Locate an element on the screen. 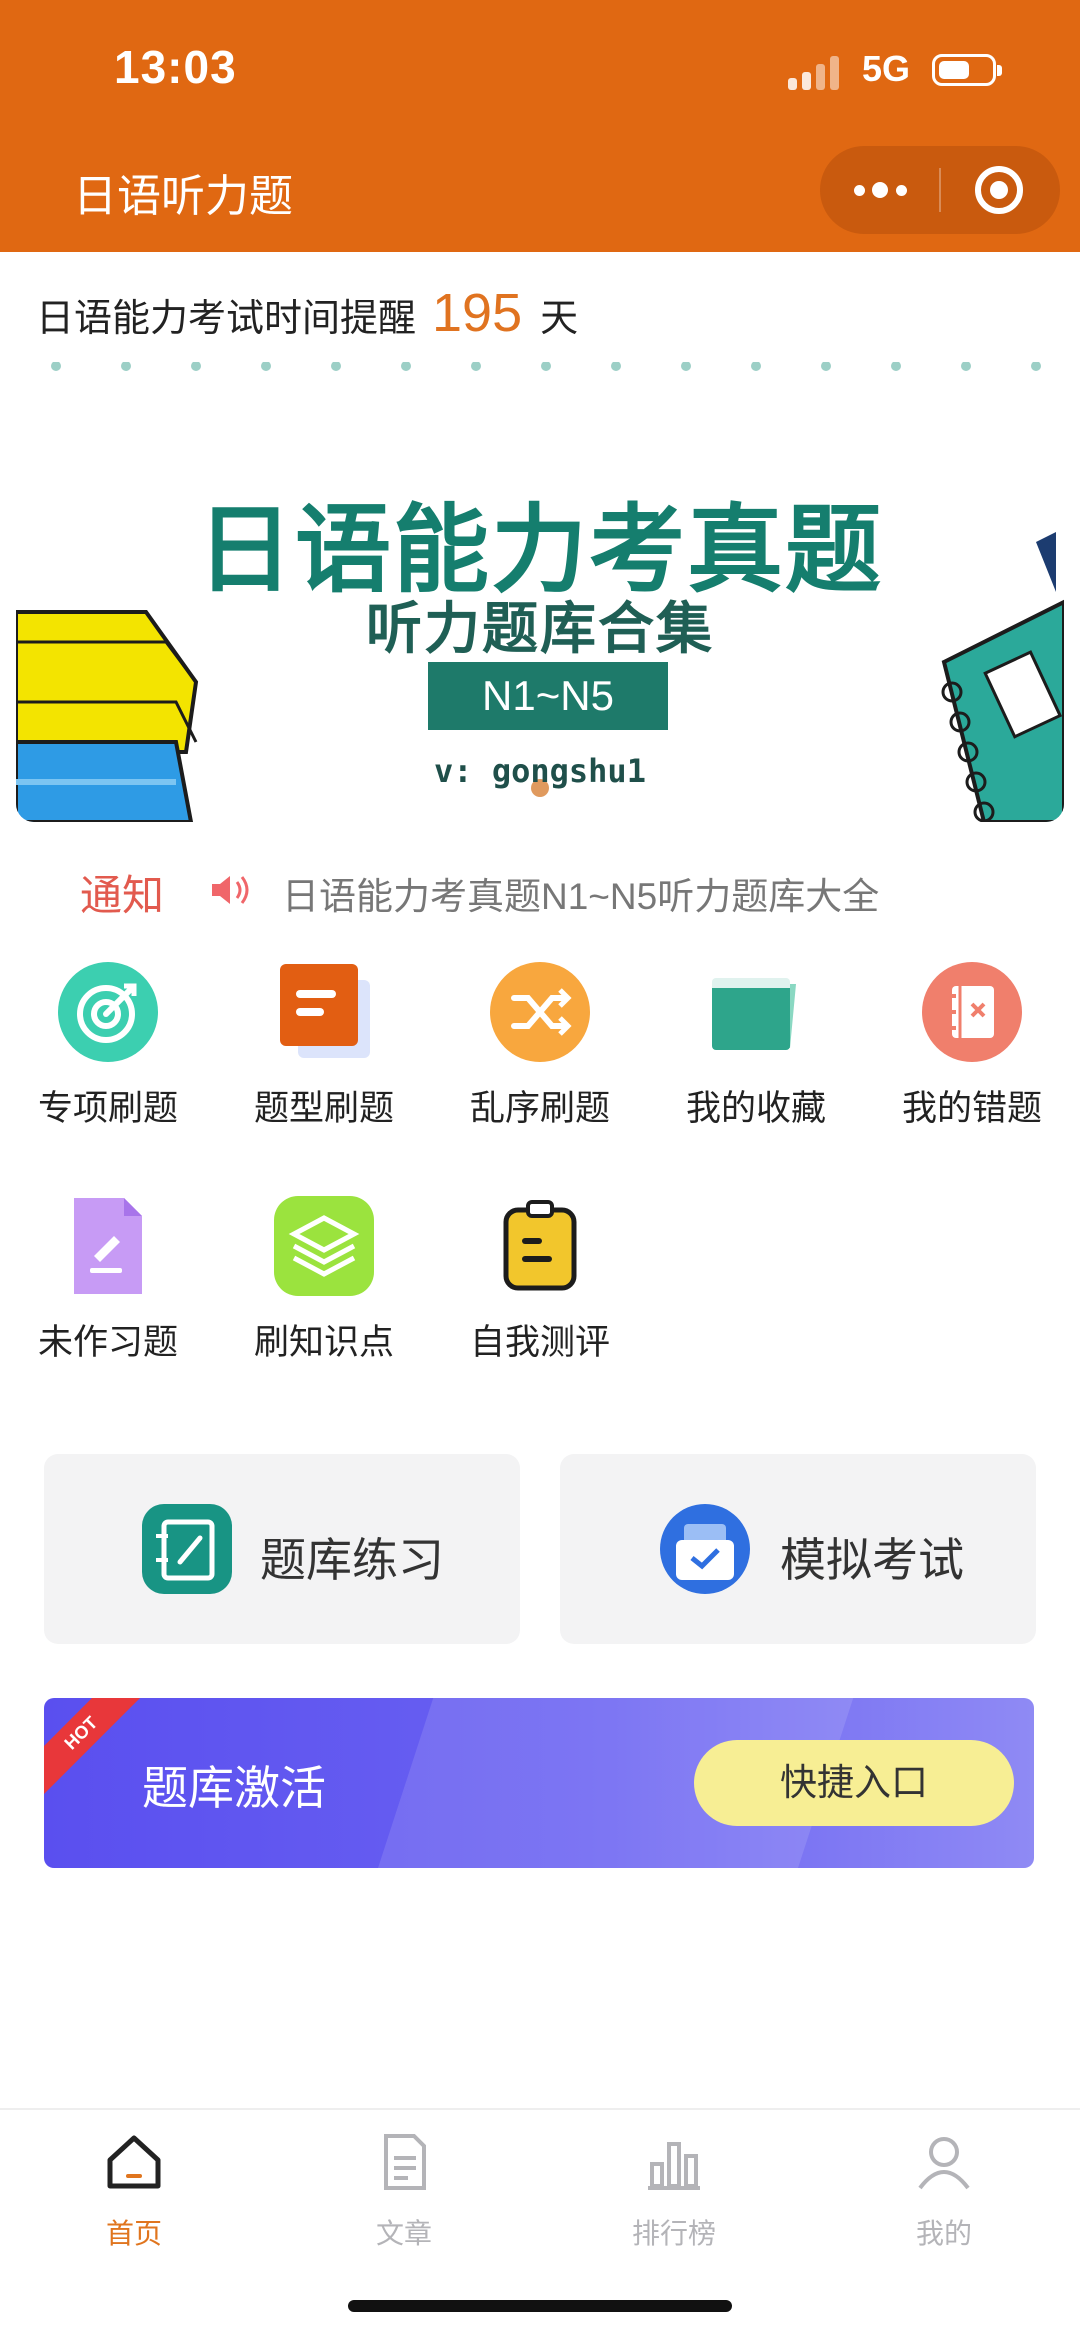  question-bank-practice-card: 题库练习 is located at coordinates (282, 1549).